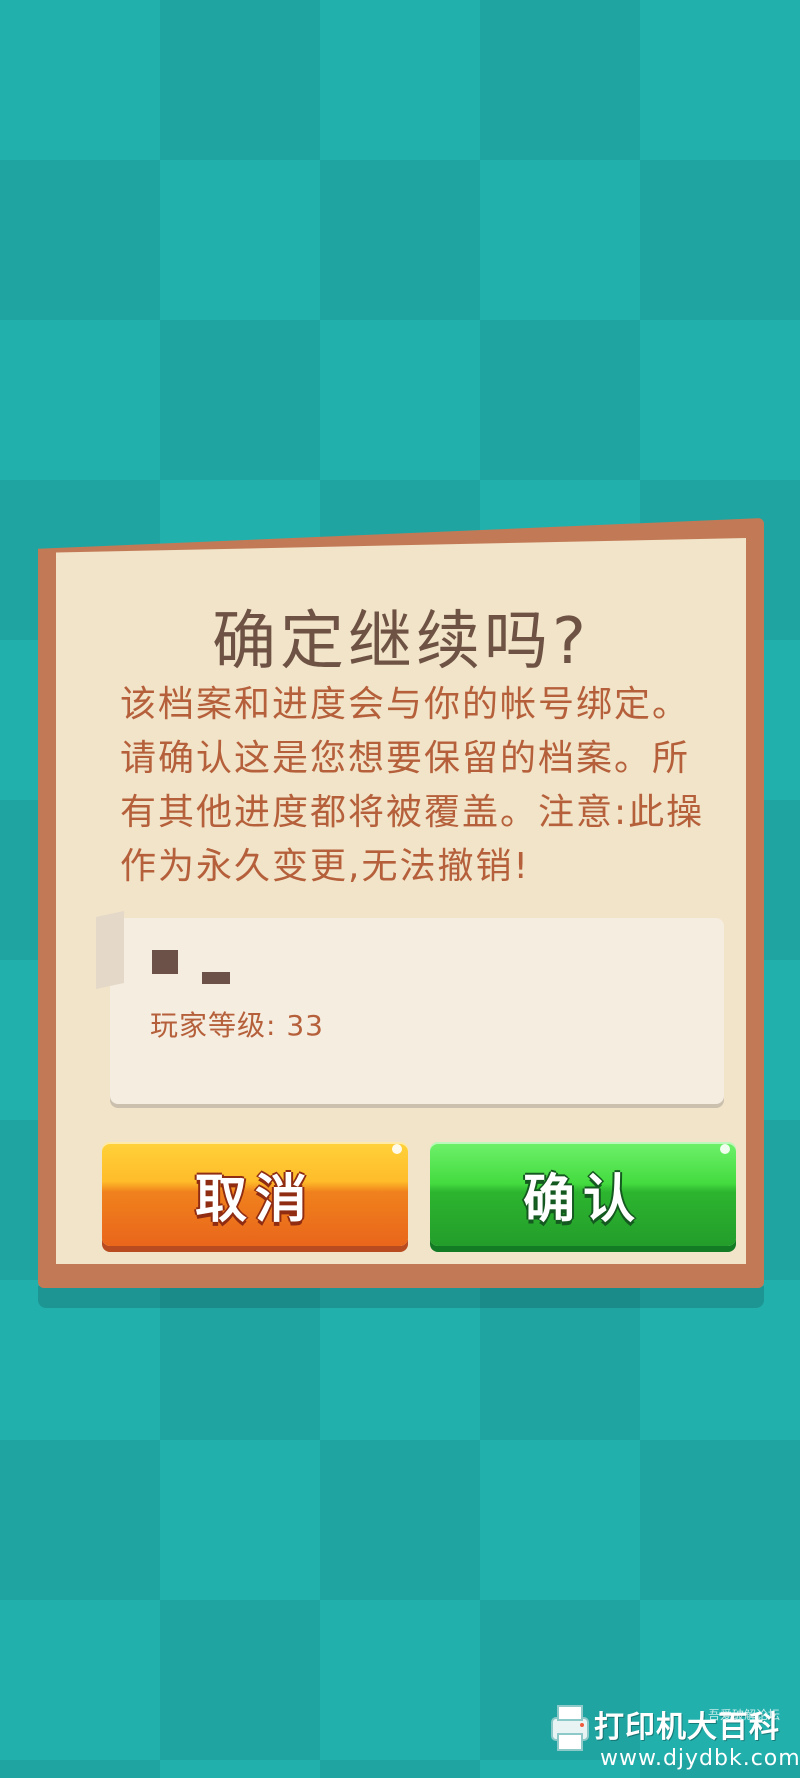  What do you see at coordinates (254, 1199) in the screenshot?
I see `cancel-button-label: 取消` at bounding box center [254, 1199].